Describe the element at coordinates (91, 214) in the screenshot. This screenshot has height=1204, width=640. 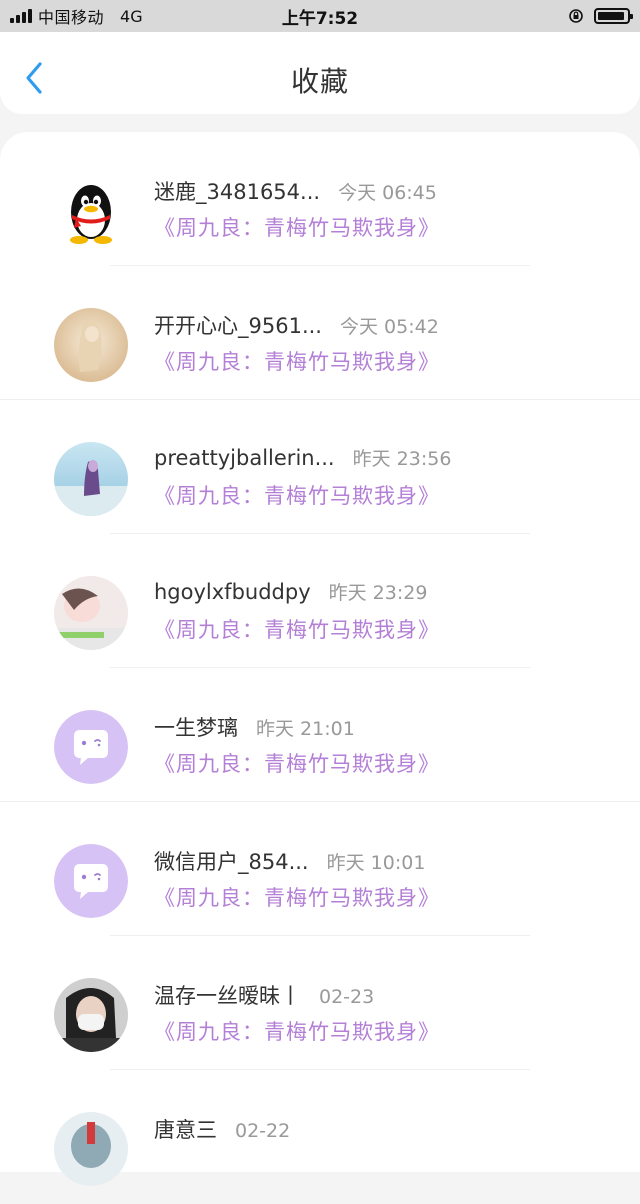
I see `qq-penguin-icon` at that location.